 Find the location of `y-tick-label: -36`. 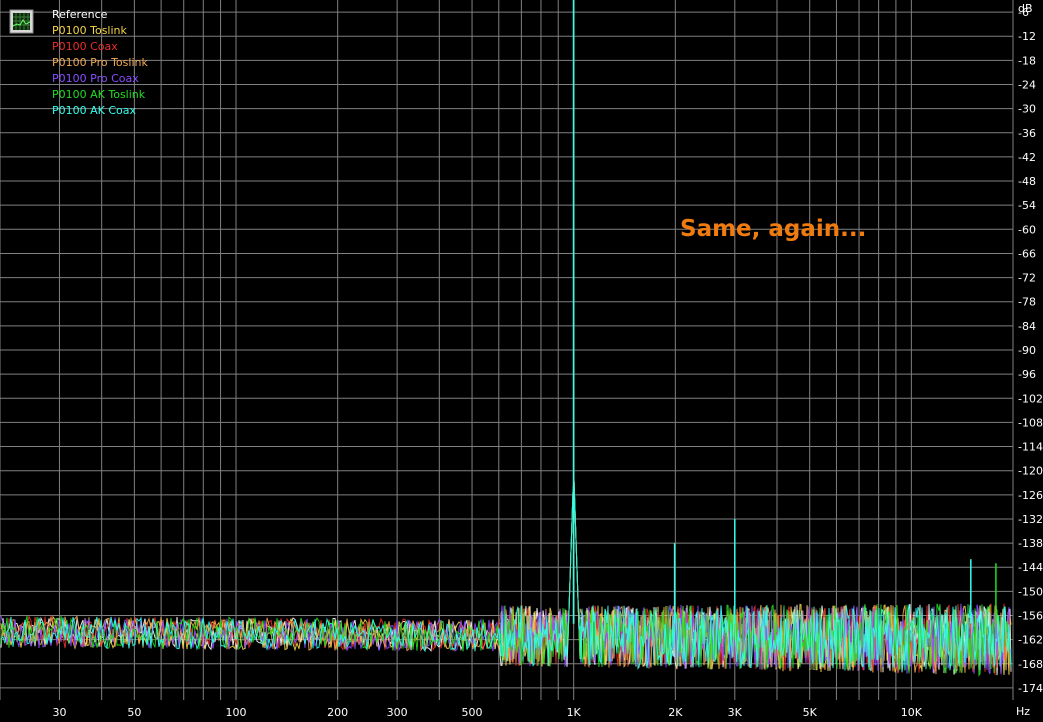

y-tick-label: -36 is located at coordinates (1027, 133).